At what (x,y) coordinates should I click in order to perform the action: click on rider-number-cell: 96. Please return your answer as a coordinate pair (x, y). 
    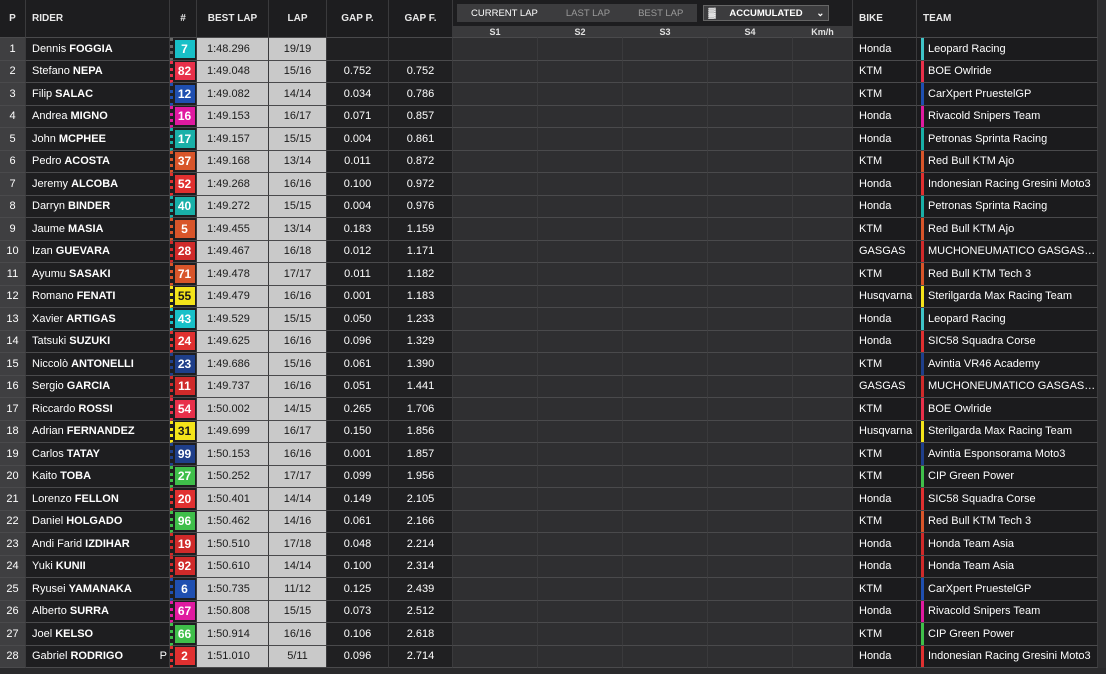
    Looking at the image, I should click on (183, 521).